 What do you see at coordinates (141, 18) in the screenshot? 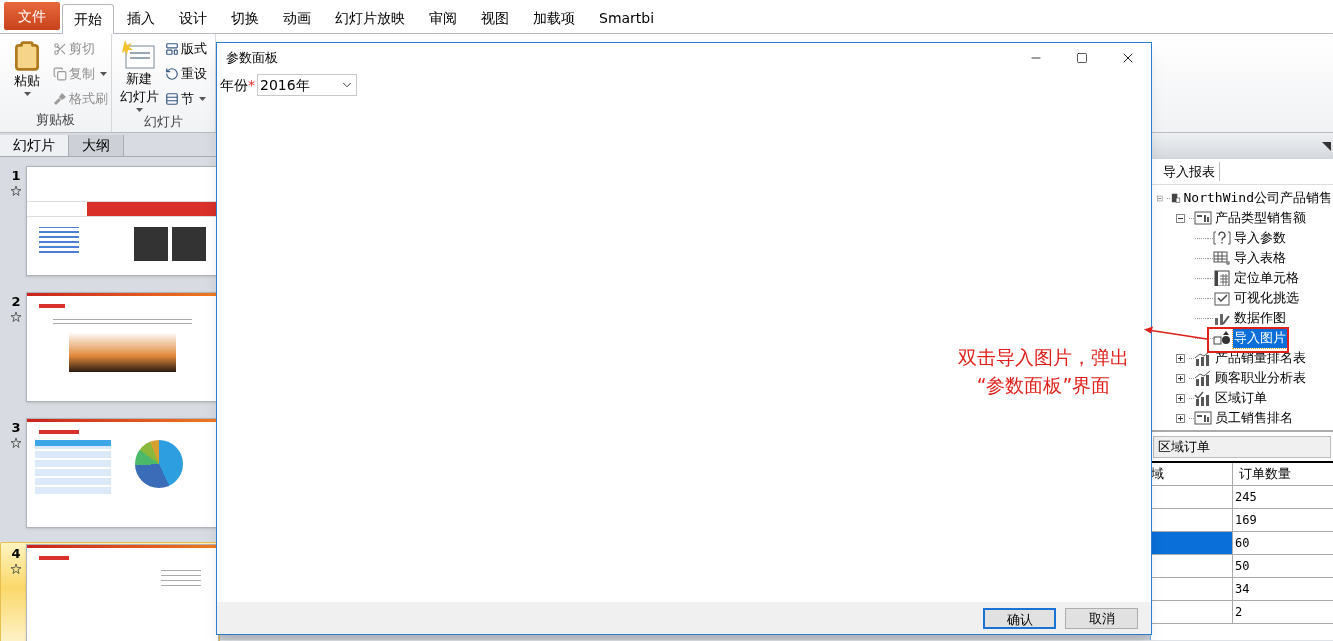
I see `ribbon-tab: 插入` at bounding box center [141, 18].